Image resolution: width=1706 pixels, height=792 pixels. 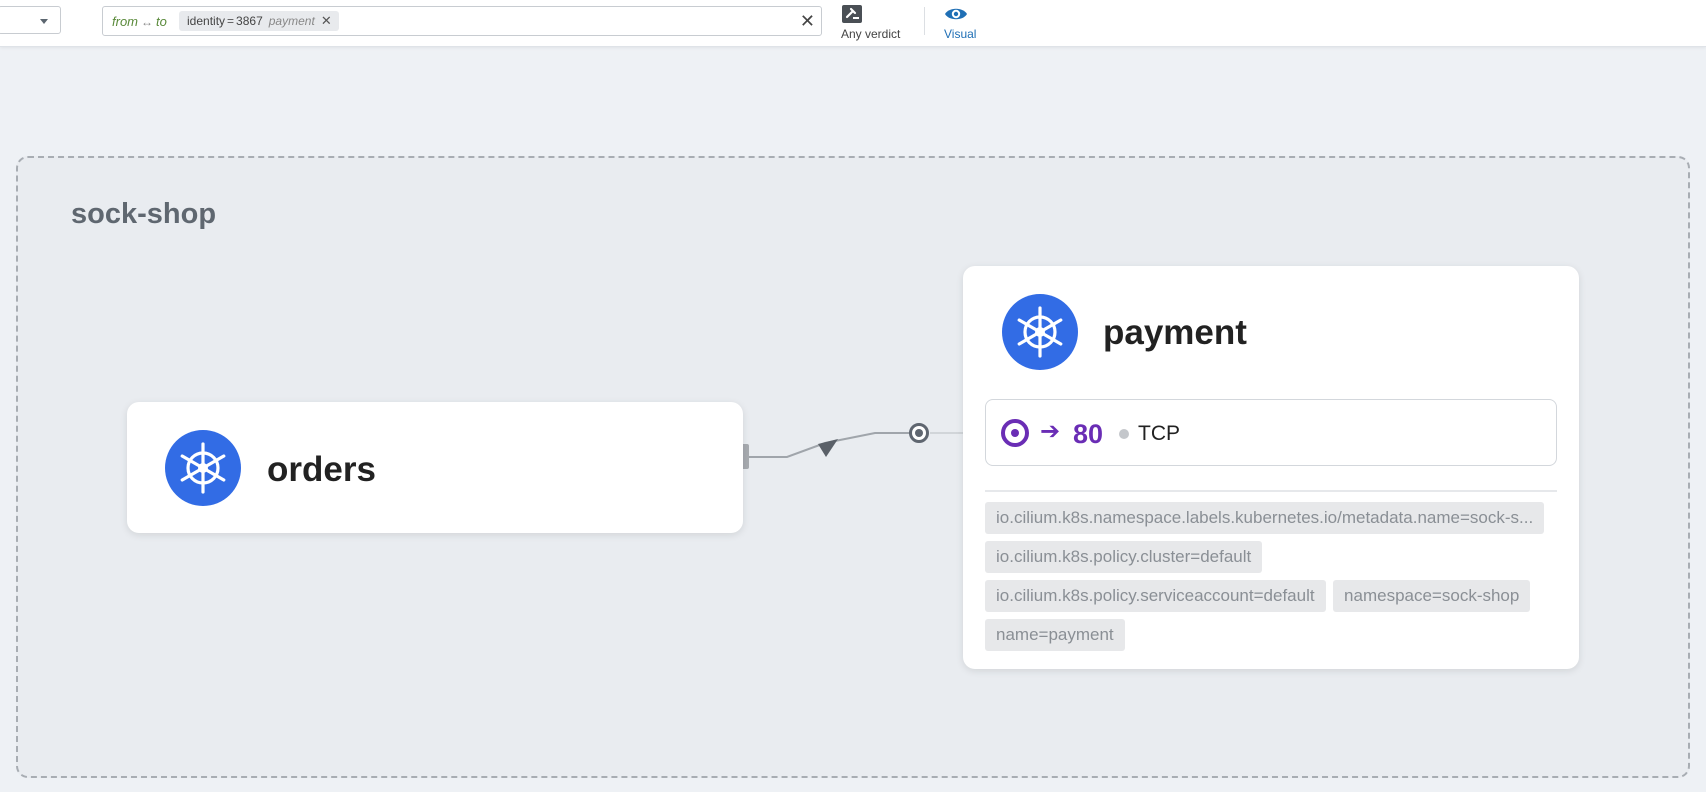 What do you see at coordinates (1088, 434) in the screenshot?
I see `port-number: 80` at bounding box center [1088, 434].